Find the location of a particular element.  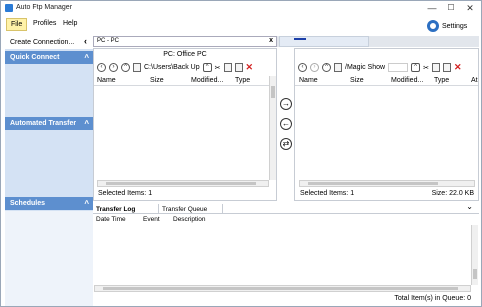

close-button: ✕ is located at coordinates (470, 8).